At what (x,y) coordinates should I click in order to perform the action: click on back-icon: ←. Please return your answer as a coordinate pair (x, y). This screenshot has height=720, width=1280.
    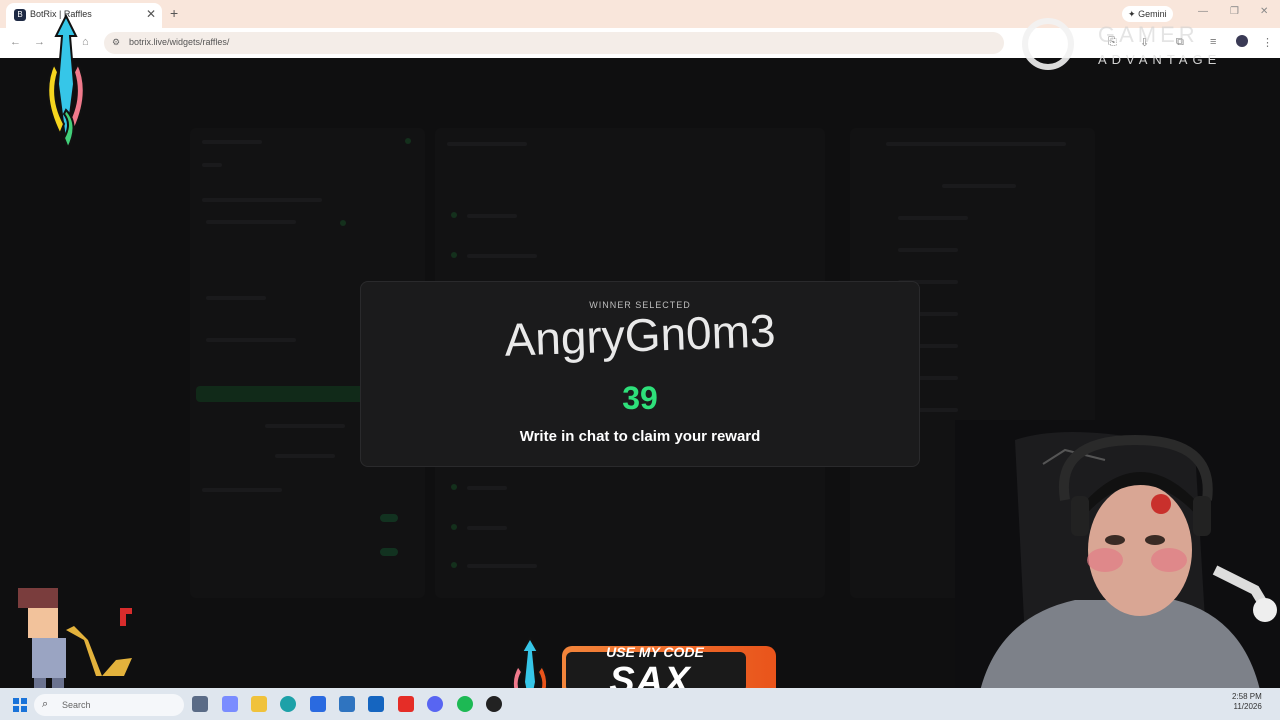
    Looking at the image, I should click on (15, 42).